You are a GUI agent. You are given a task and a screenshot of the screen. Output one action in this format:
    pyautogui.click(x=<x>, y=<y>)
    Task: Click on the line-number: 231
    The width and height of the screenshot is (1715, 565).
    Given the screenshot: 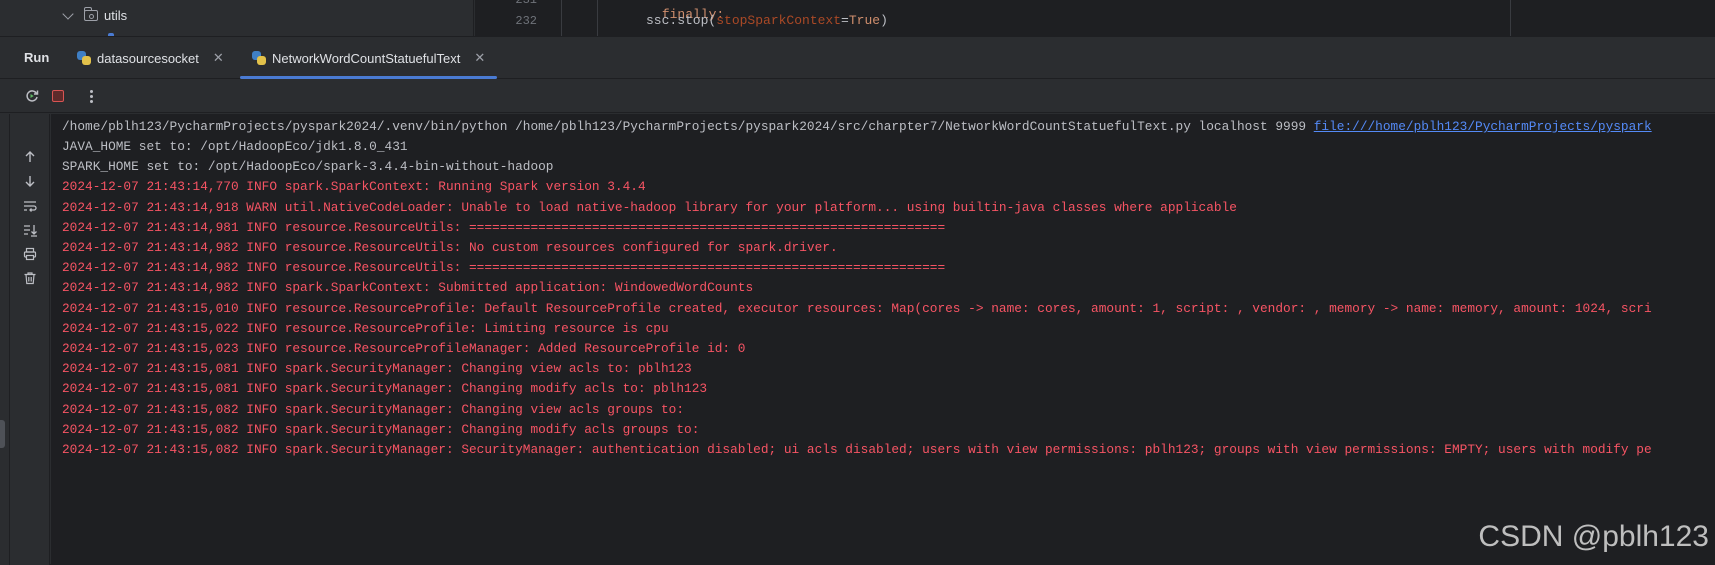 What is the action you would take?
    pyautogui.click(x=526, y=3)
    